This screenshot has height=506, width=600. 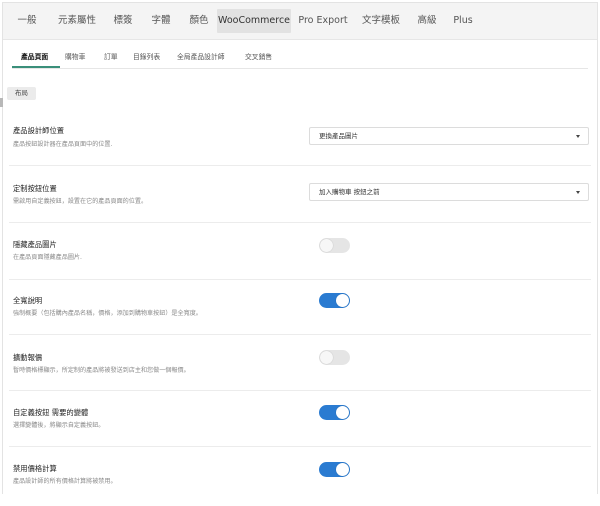 I want to click on side-handle, so click(x=1, y=102).